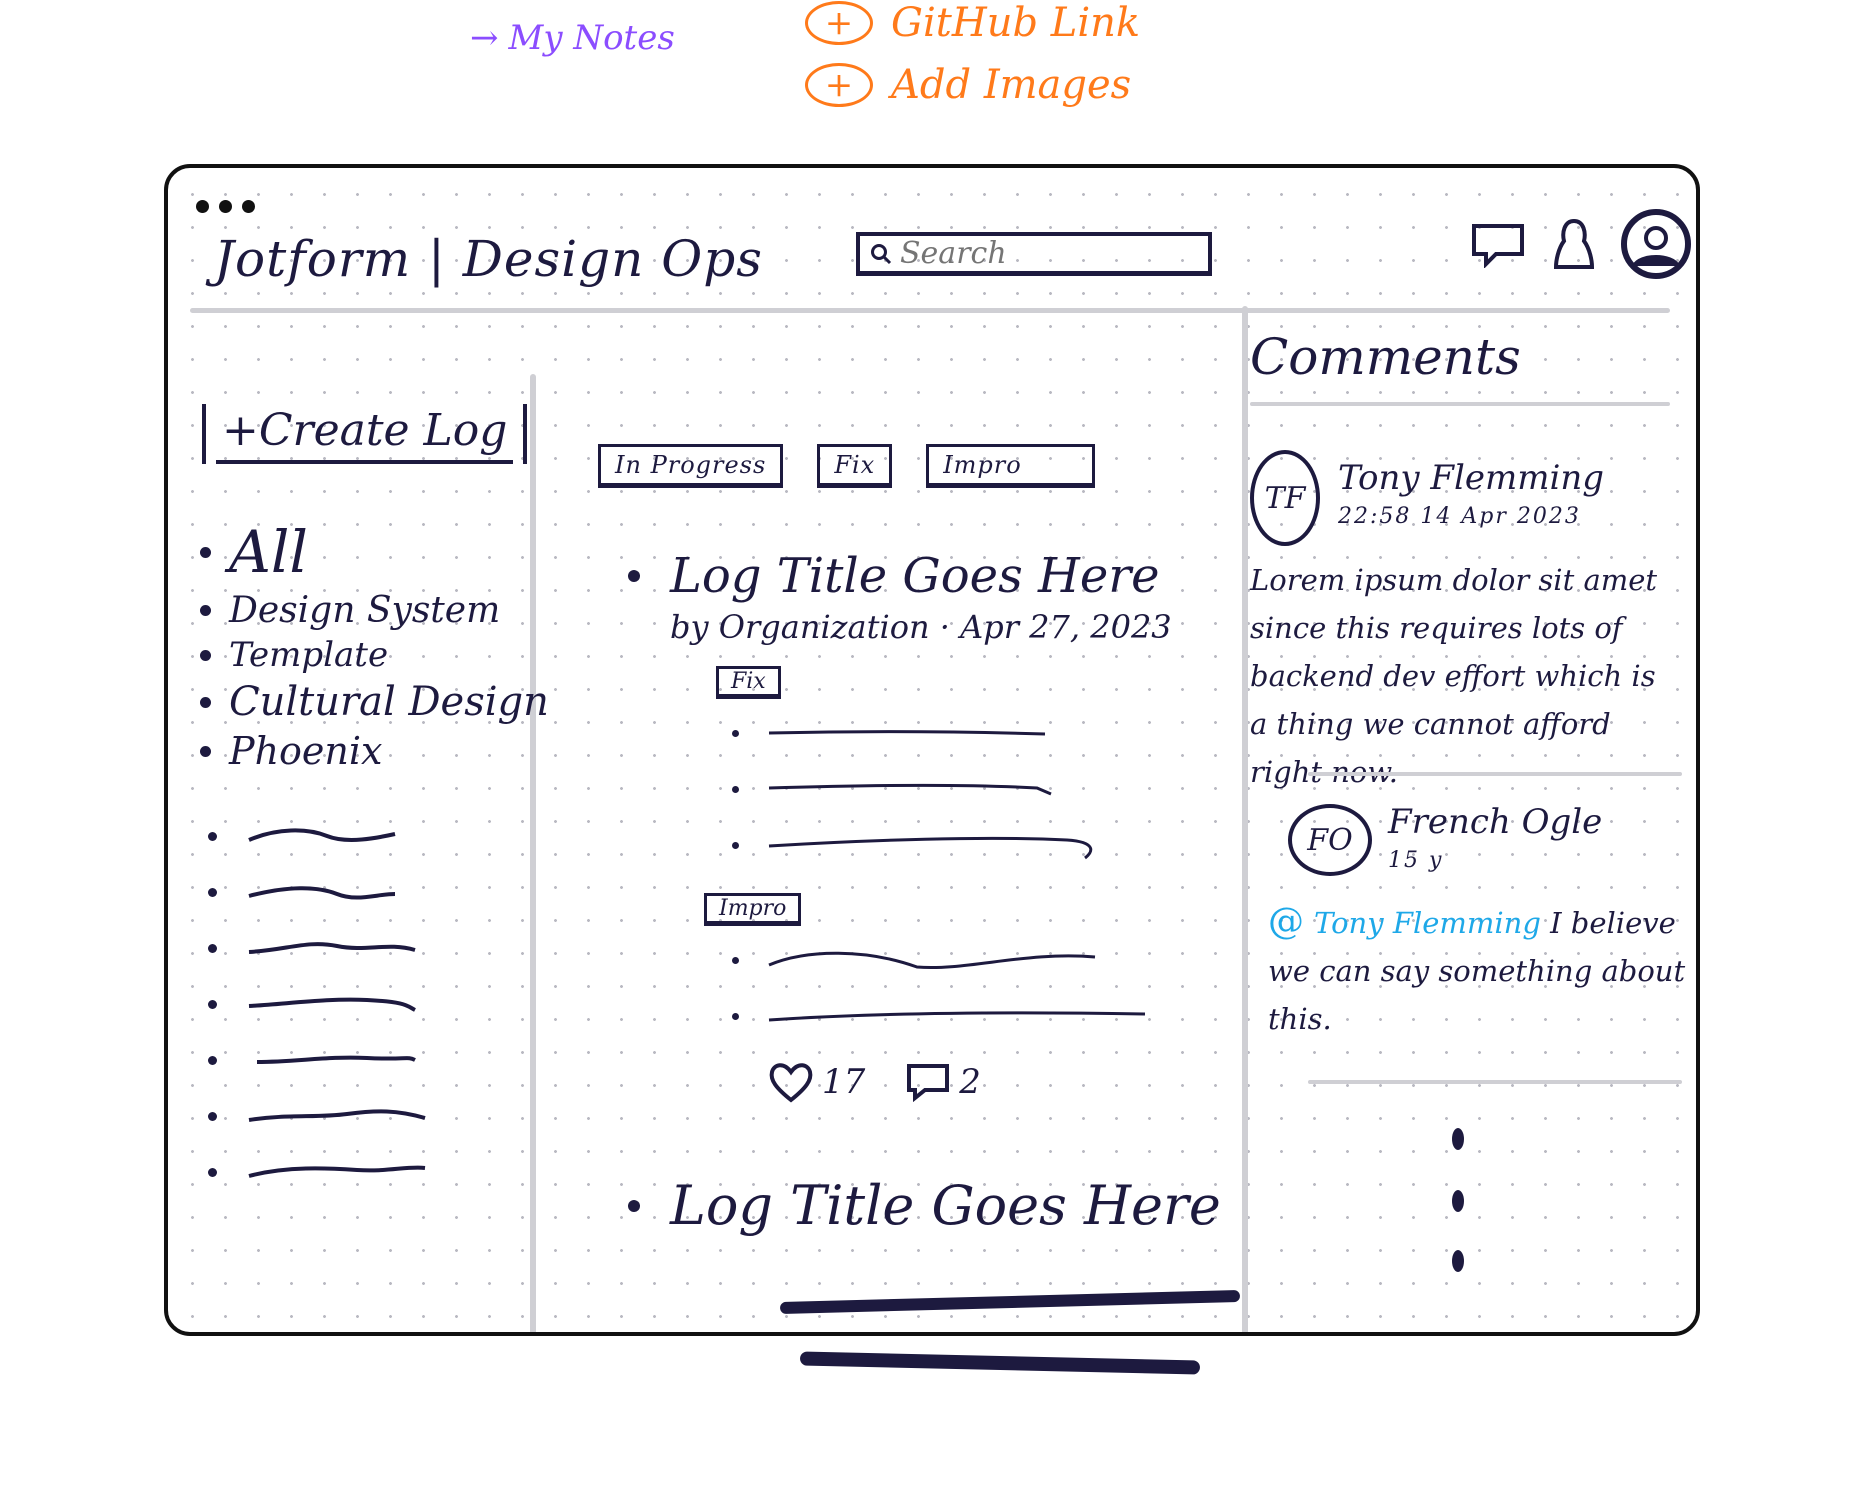 The height and width of the screenshot is (1496, 1856). Describe the element at coordinates (1245, 819) in the screenshot. I see `comments-divider` at that location.